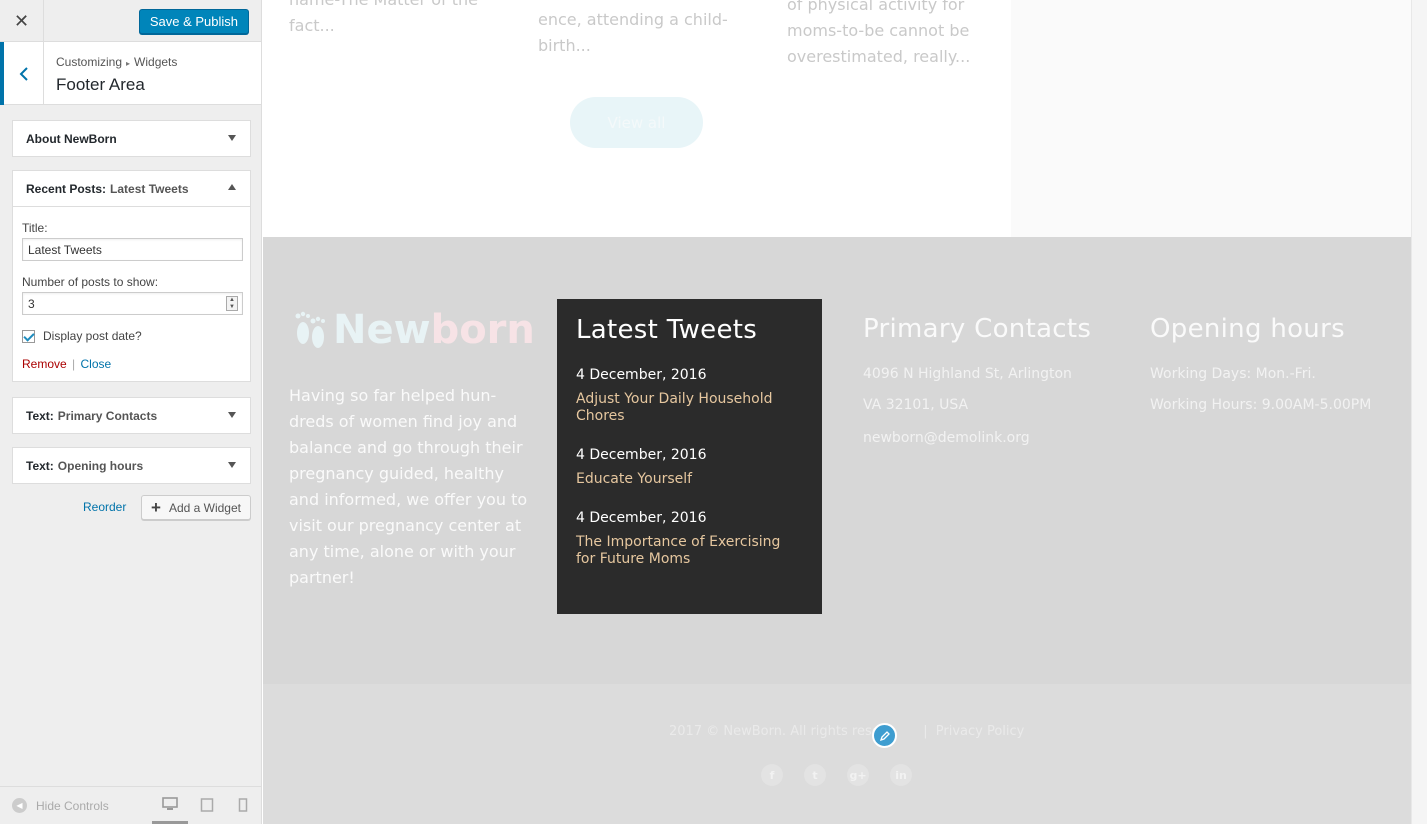 The width and height of the screenshot is (1427, 824). I want to click on tablet-icon, so click(207, 805).